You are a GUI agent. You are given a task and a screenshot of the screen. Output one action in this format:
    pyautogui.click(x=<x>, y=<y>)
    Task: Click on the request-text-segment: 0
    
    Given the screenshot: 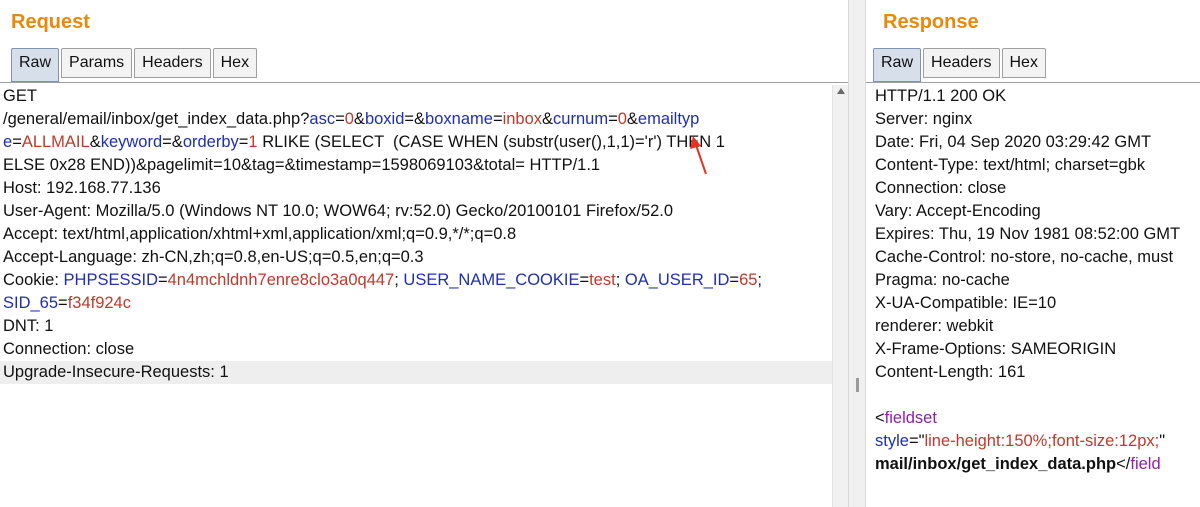 What is the action you would take?
    pyautogui.click(x=622, y=119)
    